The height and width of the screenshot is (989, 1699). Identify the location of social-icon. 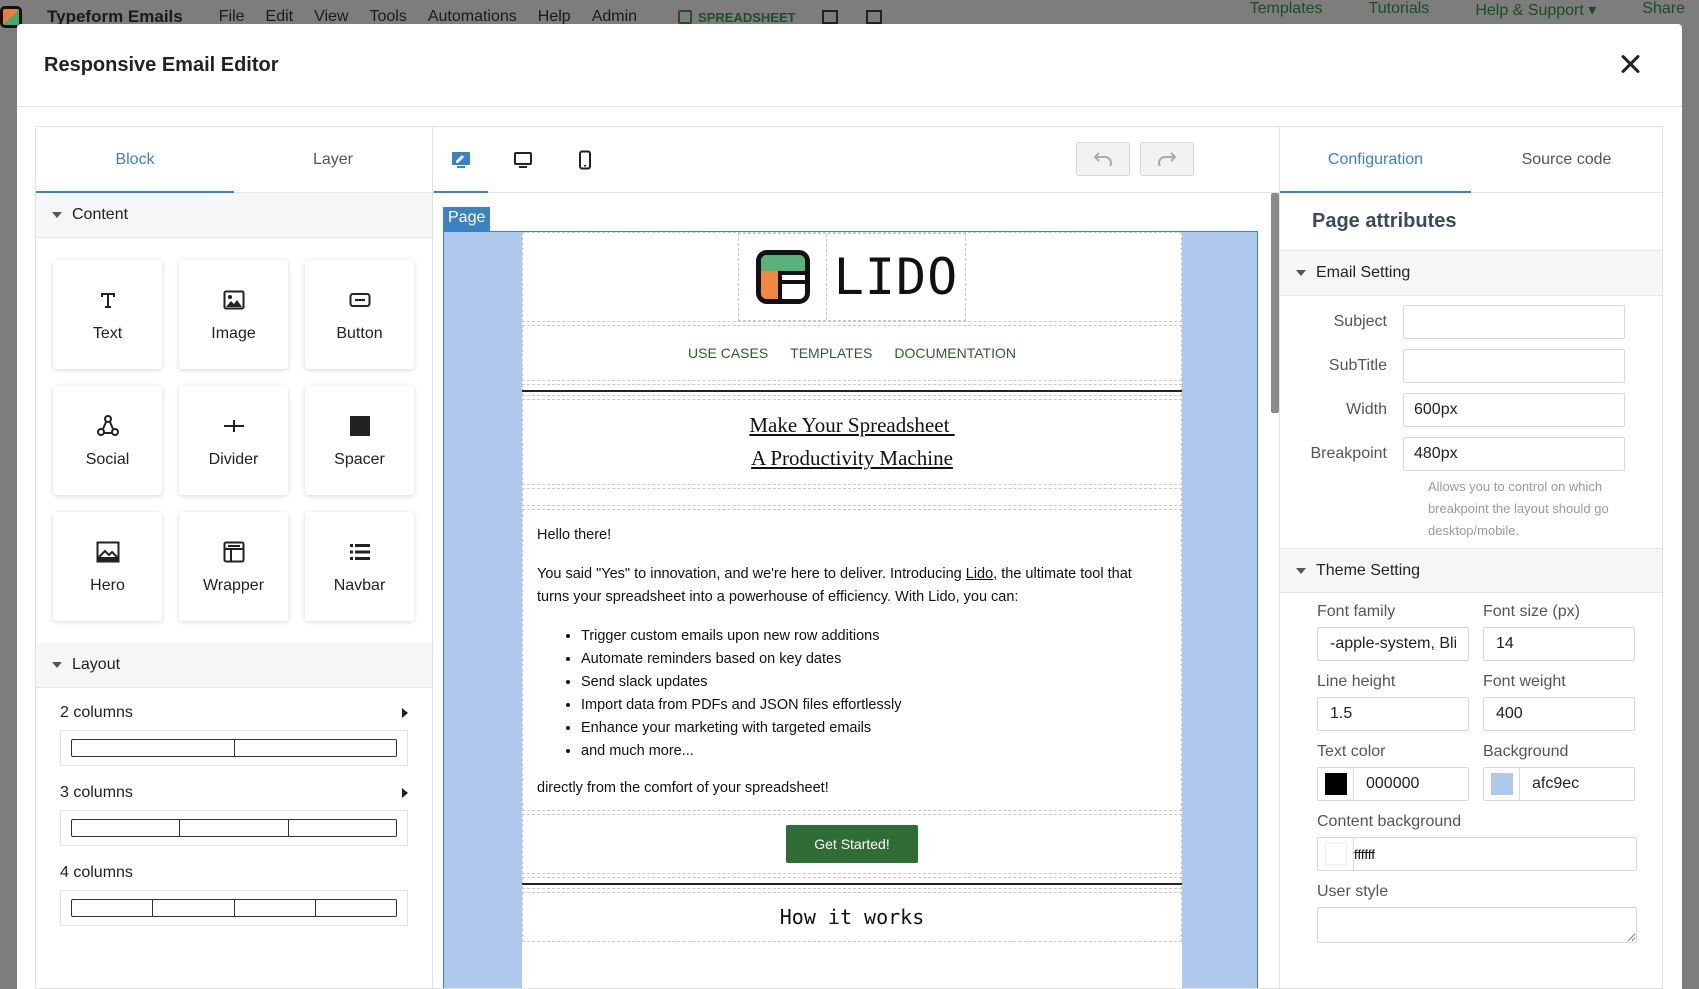
(108, 426).